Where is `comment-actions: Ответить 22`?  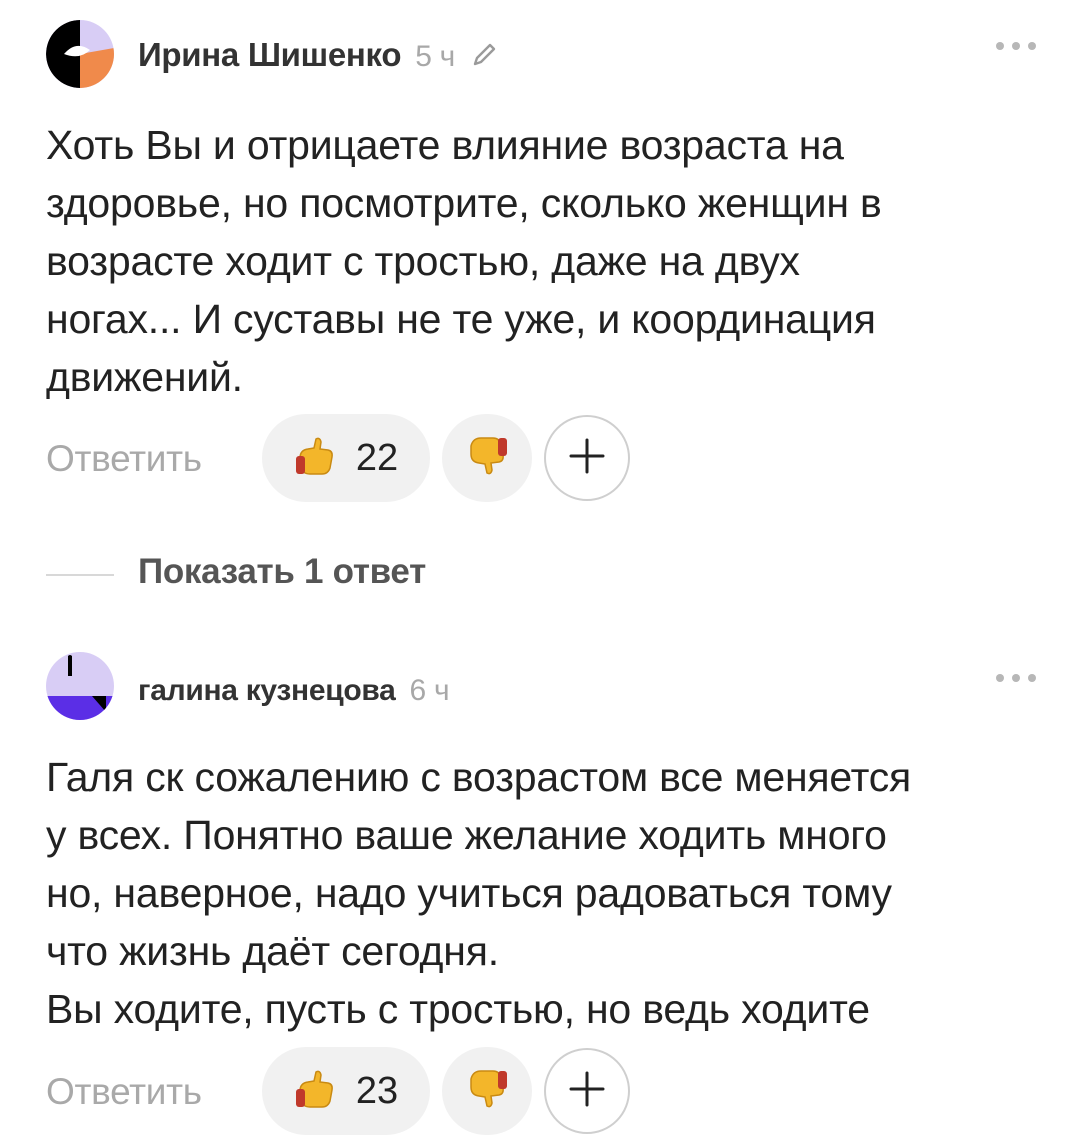
comment-actions: Ответить 22 is located at coordinates (396, 460).